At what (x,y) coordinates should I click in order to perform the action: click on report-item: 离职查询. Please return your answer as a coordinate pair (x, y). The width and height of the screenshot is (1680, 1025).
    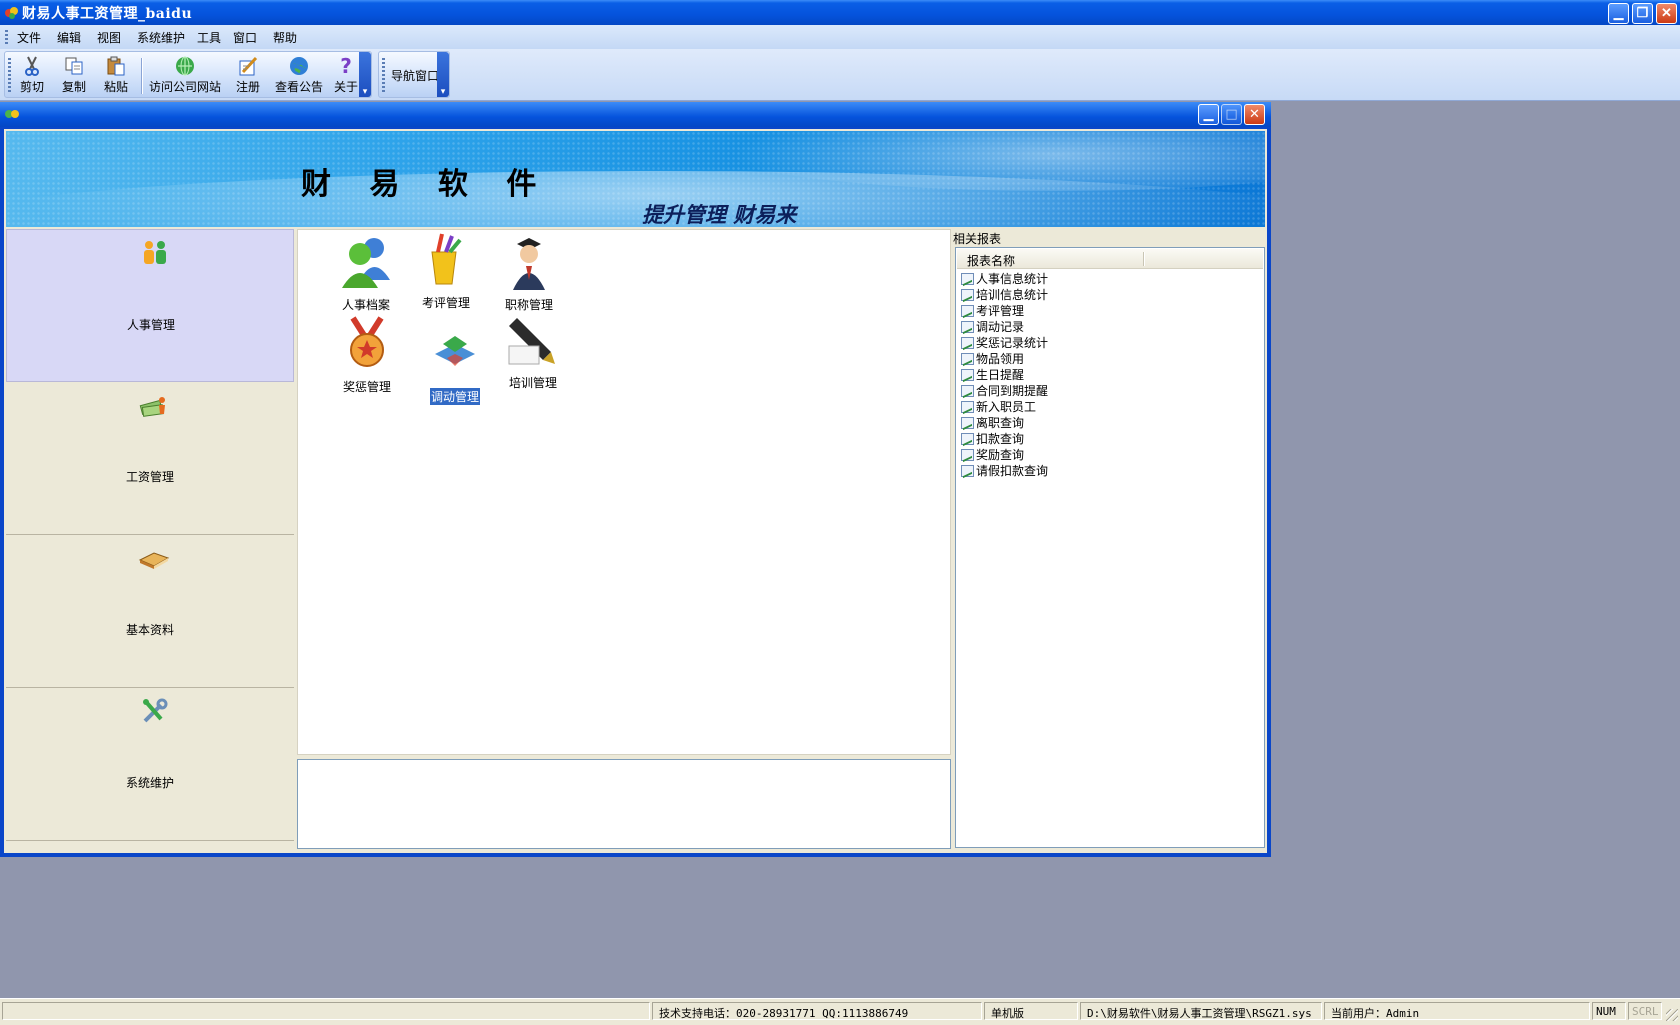
    Looking at the image, I should click on (992, 422).